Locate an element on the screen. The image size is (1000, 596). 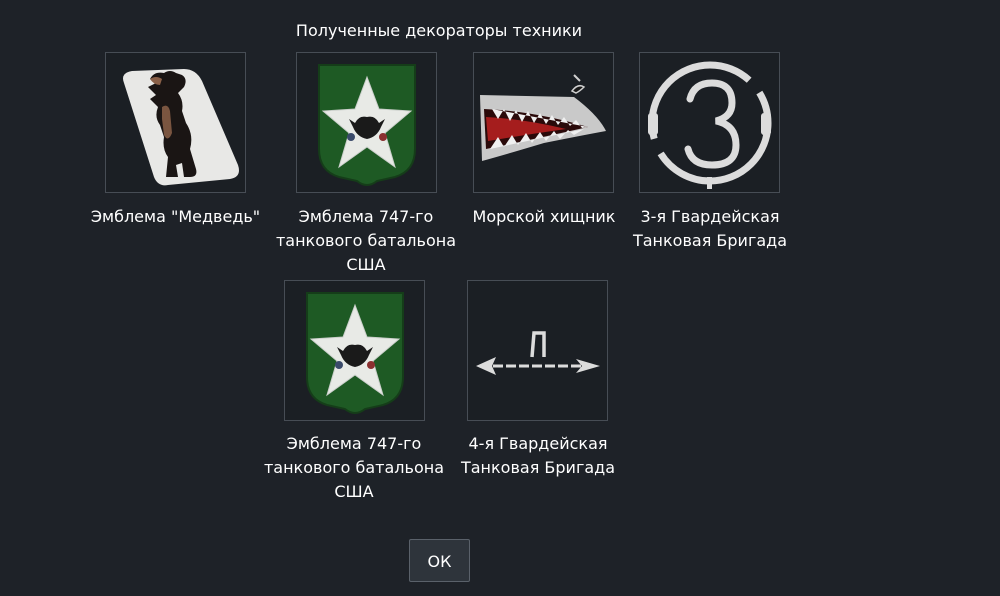
decorator-thumb-4th-guards is located at coordinates (537, 350).